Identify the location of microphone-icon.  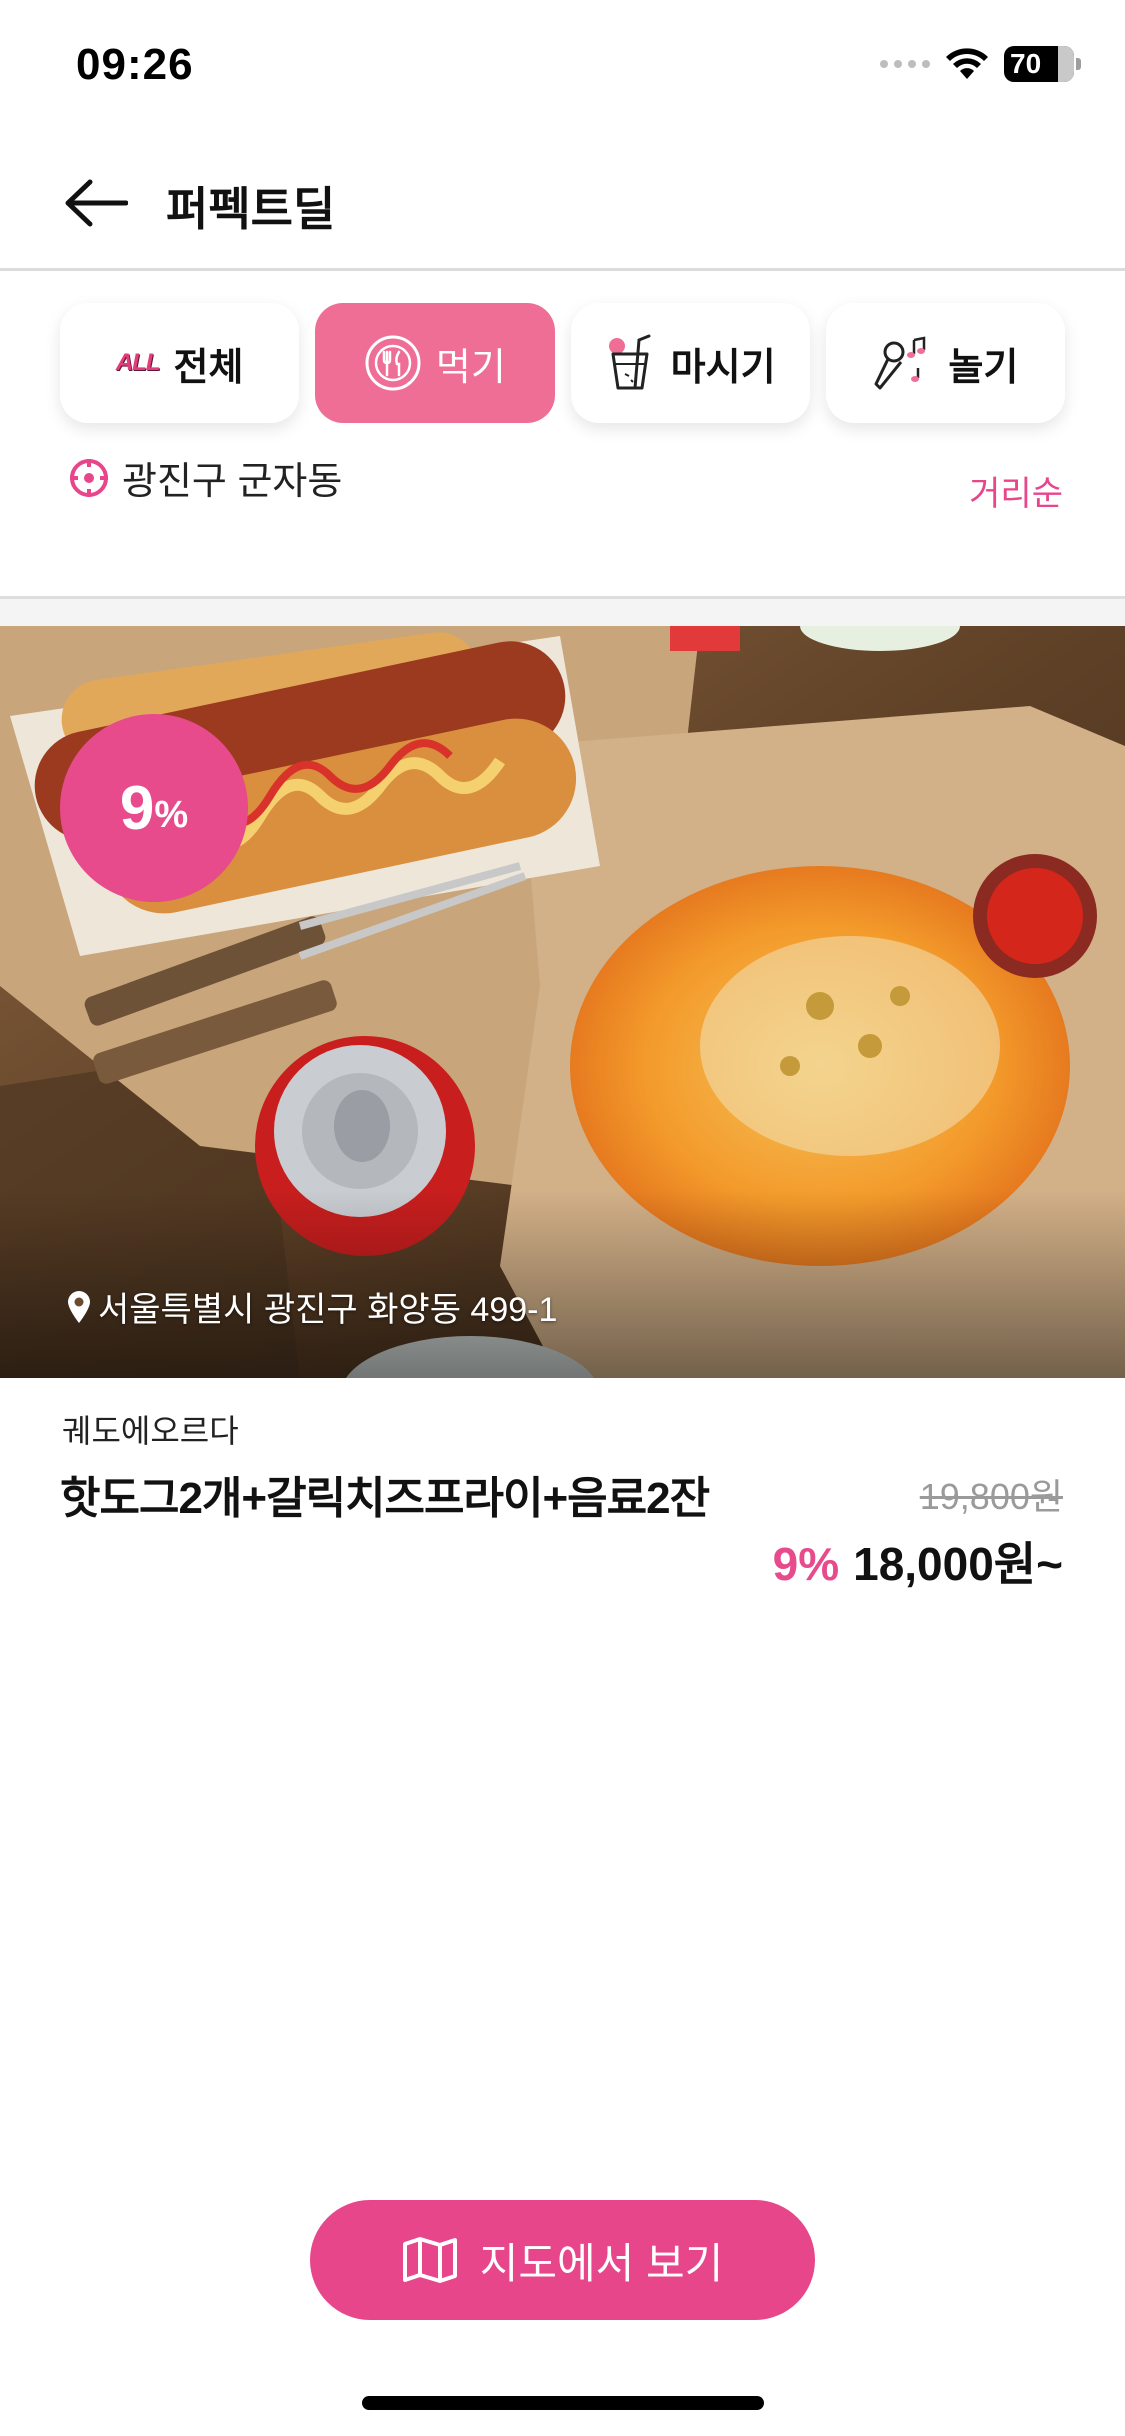
(903, 363).